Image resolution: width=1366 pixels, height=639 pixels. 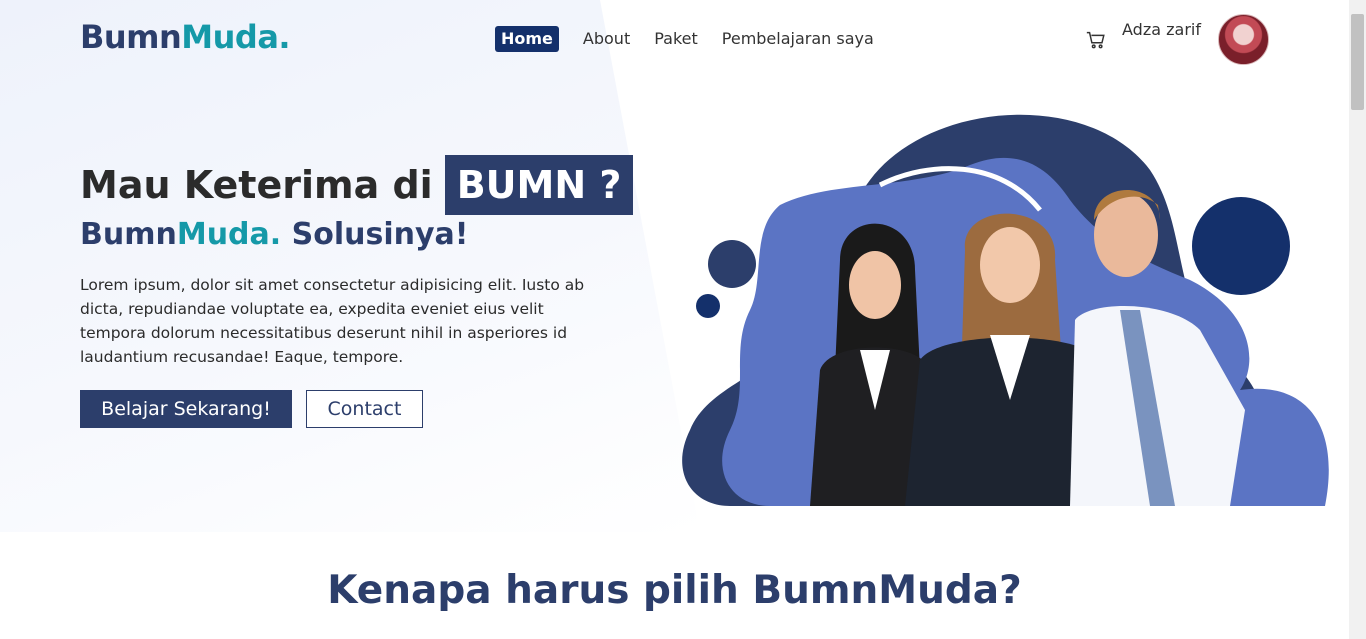 What do you see at coordinates (128, 234) in the screenshot?
I see `hero-sub-main: Bumn` at bounding box center [128, 234].